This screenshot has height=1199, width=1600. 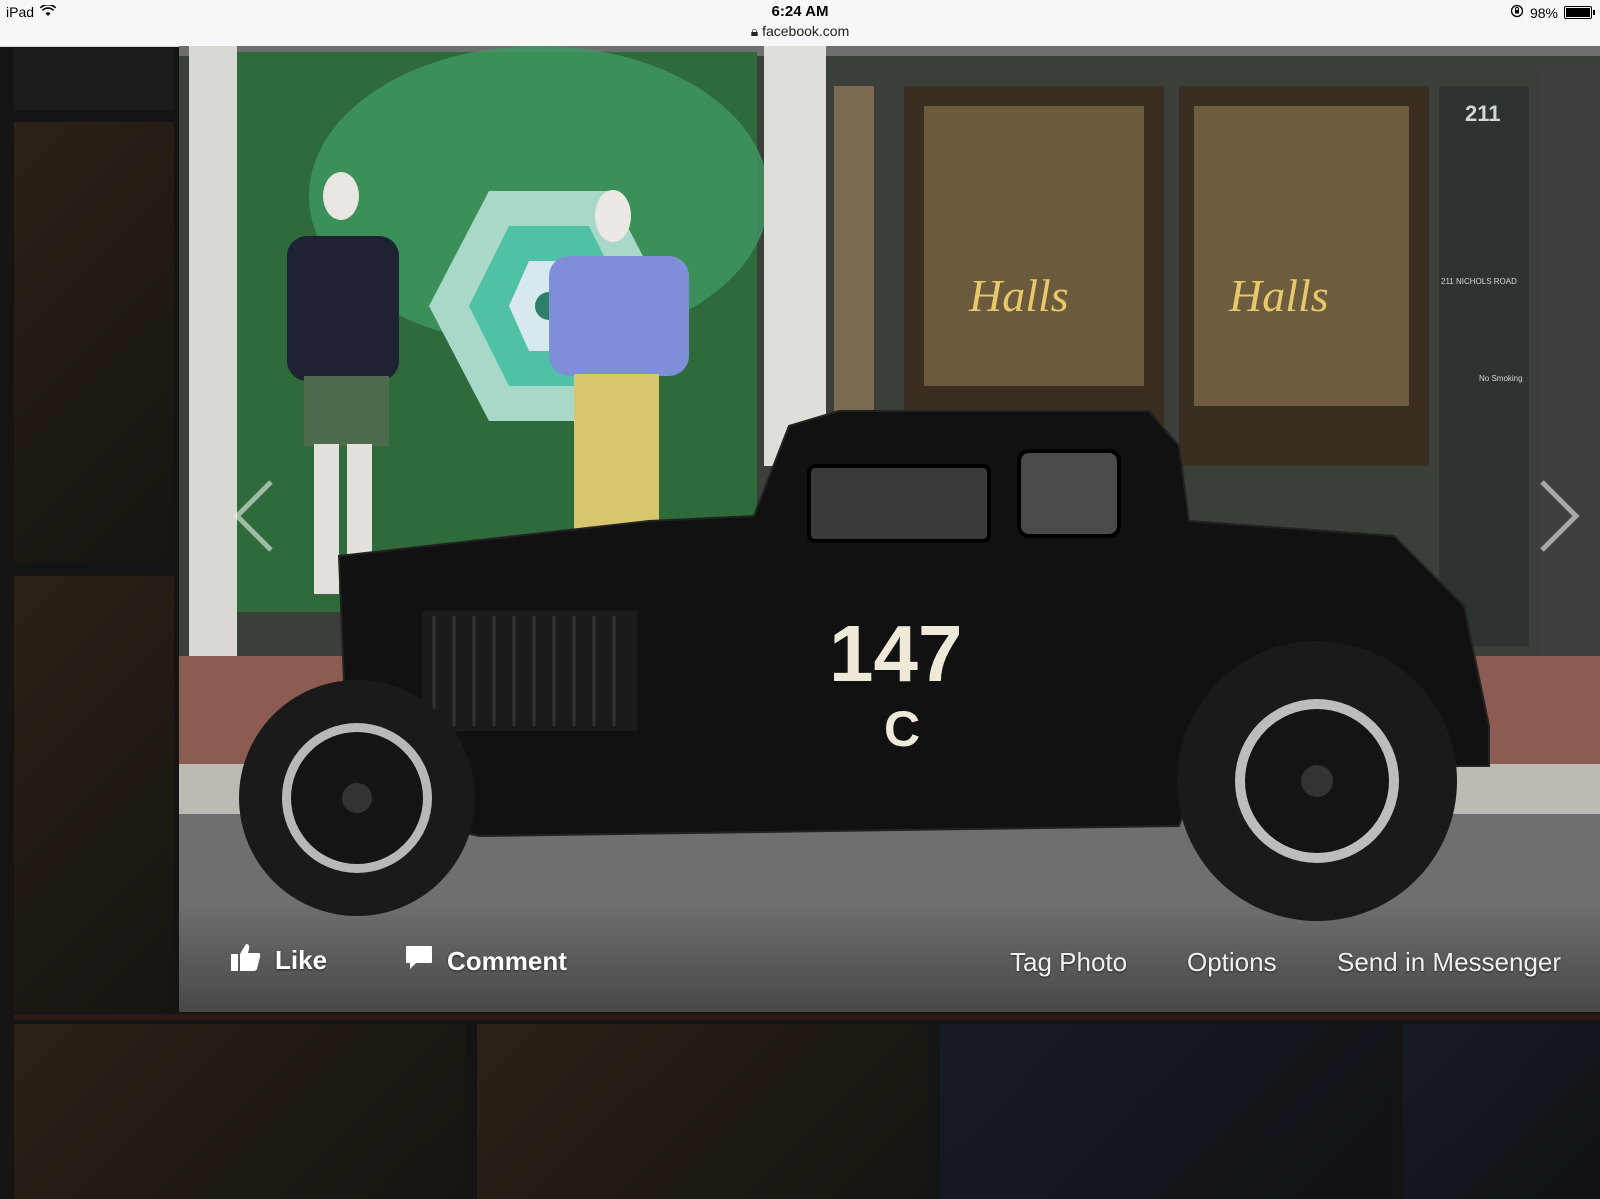 I want to click on comment-label: Comment, so click(x=507, y=961).